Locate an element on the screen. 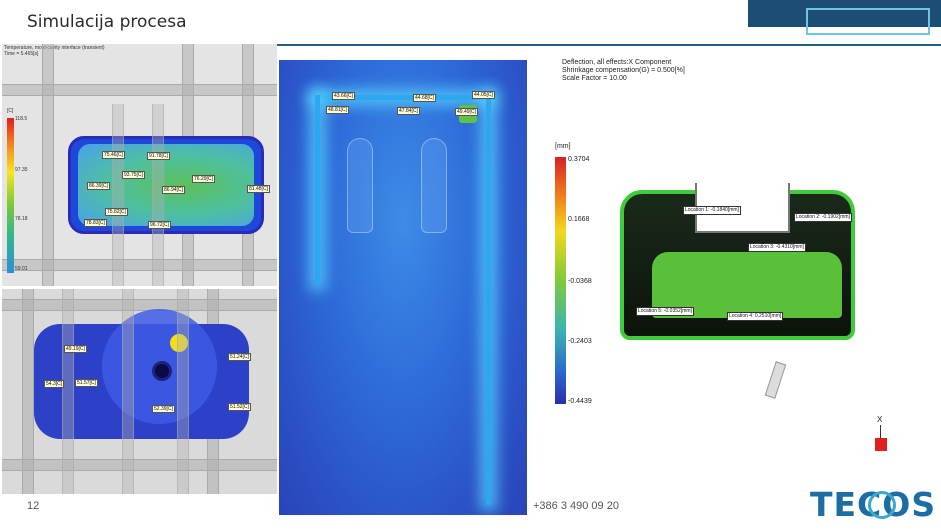 The height and width of the screenshot is (530, 941). part-right-wall is located at coordinates (488, 300).